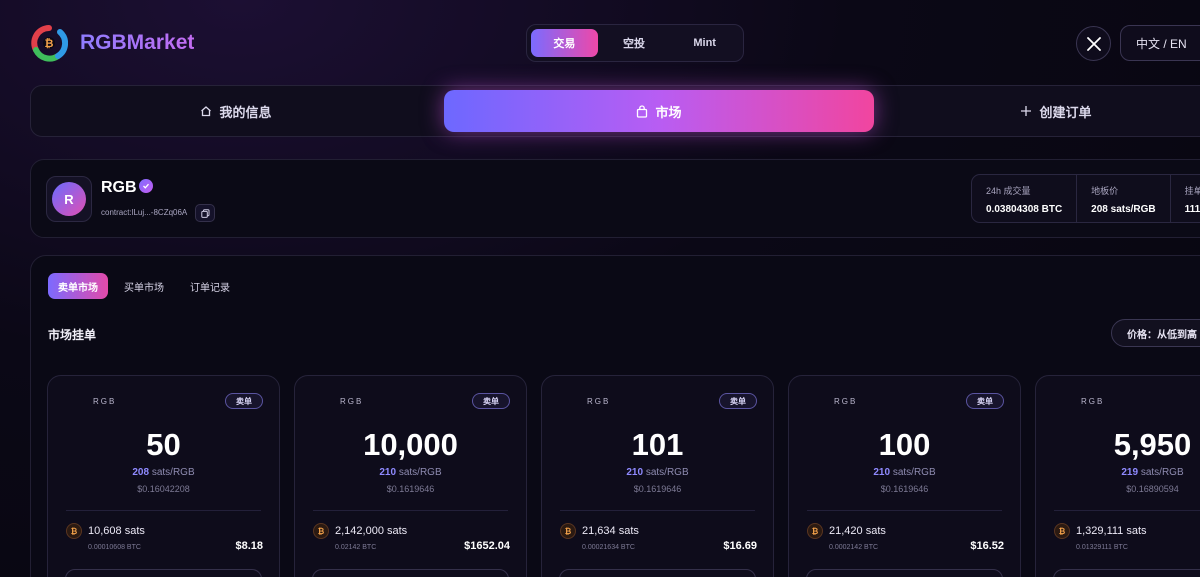 The width and height of the screenshot is (1200, 577). I want to click on rgbmarket-logo-icon: ₿, so click(49, 43).